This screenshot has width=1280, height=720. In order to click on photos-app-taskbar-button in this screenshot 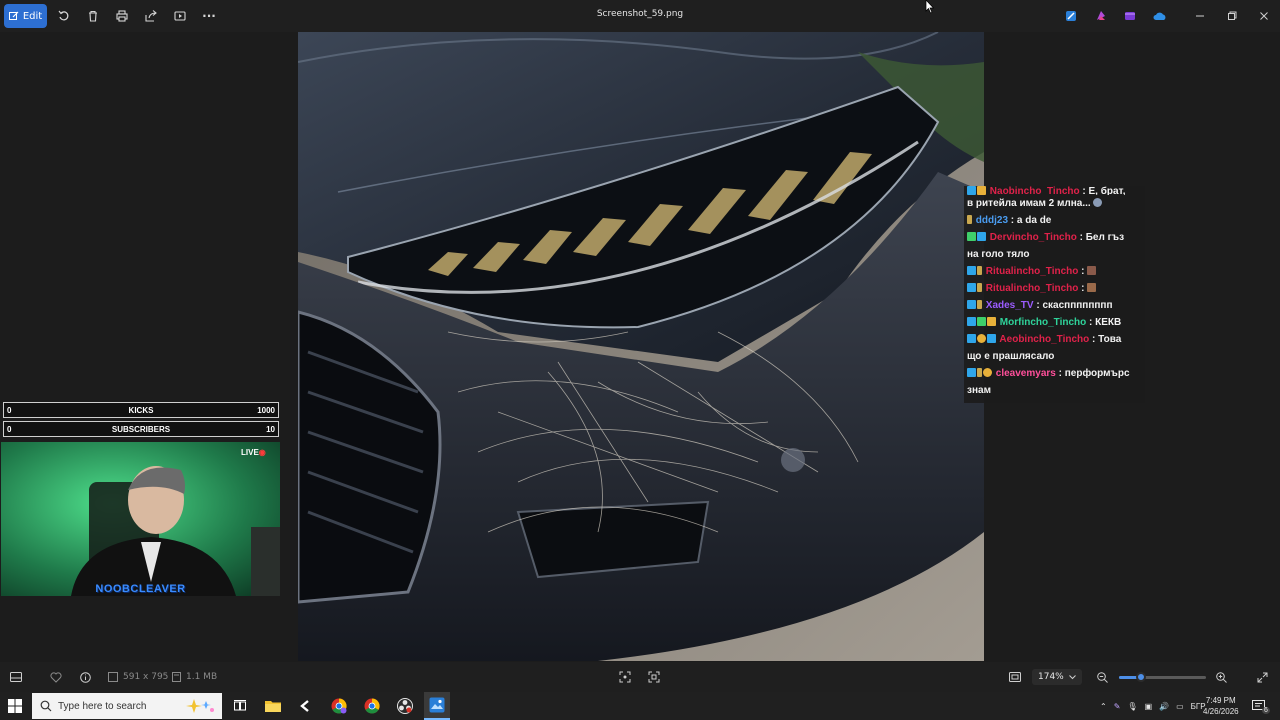, I will do `click(437, 706)`.